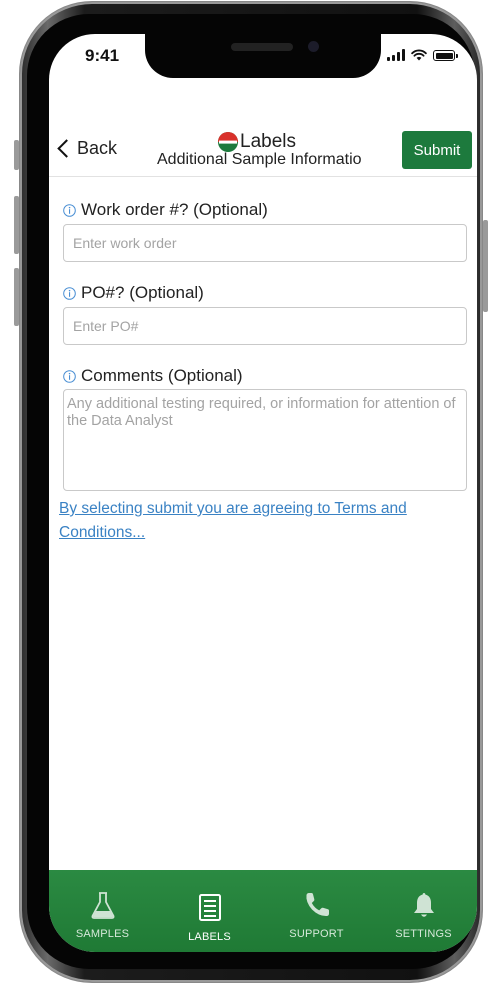 Image resolution: width=502 pixels, height=984 pixels. I want to click on tab-settings: SETTINGS, so click(423, 911).